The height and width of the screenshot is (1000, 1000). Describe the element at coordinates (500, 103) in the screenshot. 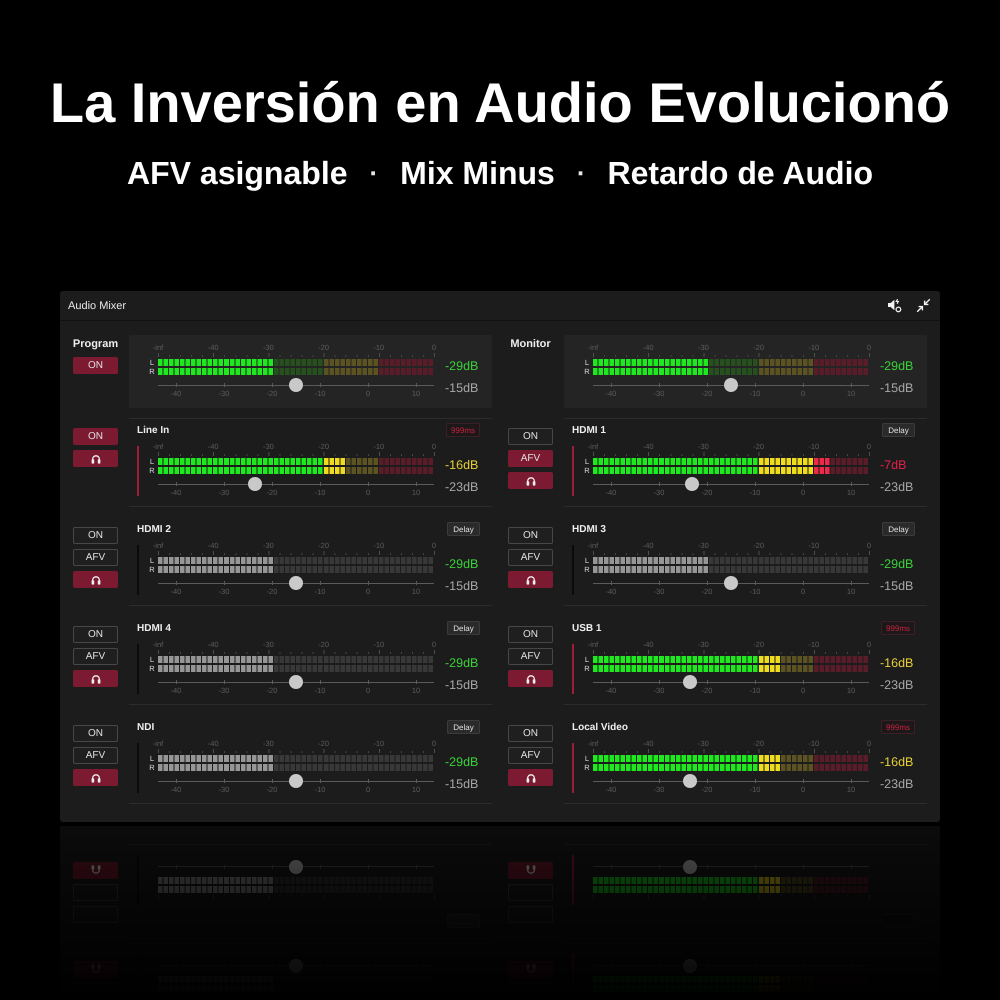

I see `headline: La Inversión en Audio Evolucionó` at that location.